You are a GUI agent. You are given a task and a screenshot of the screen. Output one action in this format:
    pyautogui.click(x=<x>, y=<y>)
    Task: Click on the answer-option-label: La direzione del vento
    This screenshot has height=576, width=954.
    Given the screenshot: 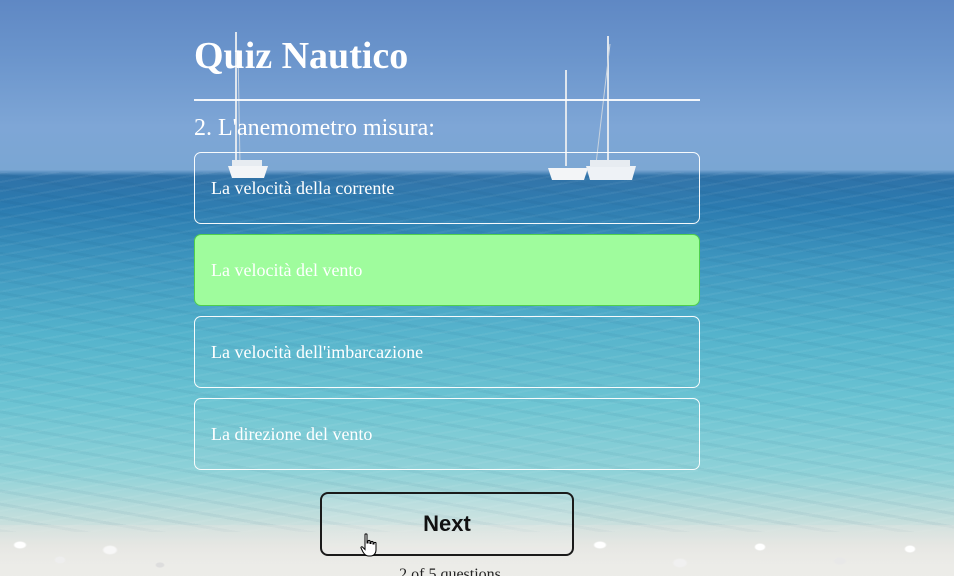 What is the action you would take?
    pyautogui.click(x=292, y=433)
    